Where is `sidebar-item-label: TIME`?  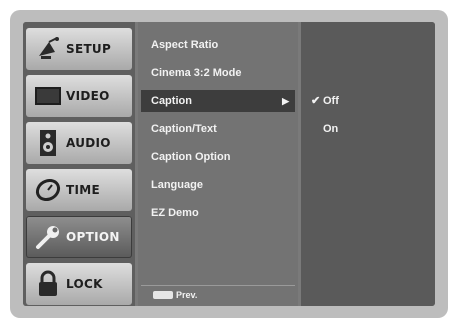
sidebar-item-label: TIME is located at coordinates (83, 190).